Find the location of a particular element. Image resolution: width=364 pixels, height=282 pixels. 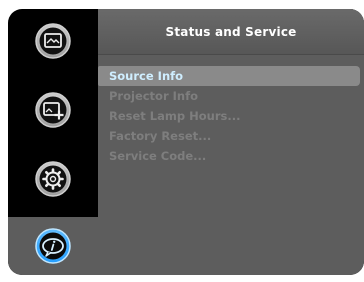

picture-icon is located at coordinates (53, 41).